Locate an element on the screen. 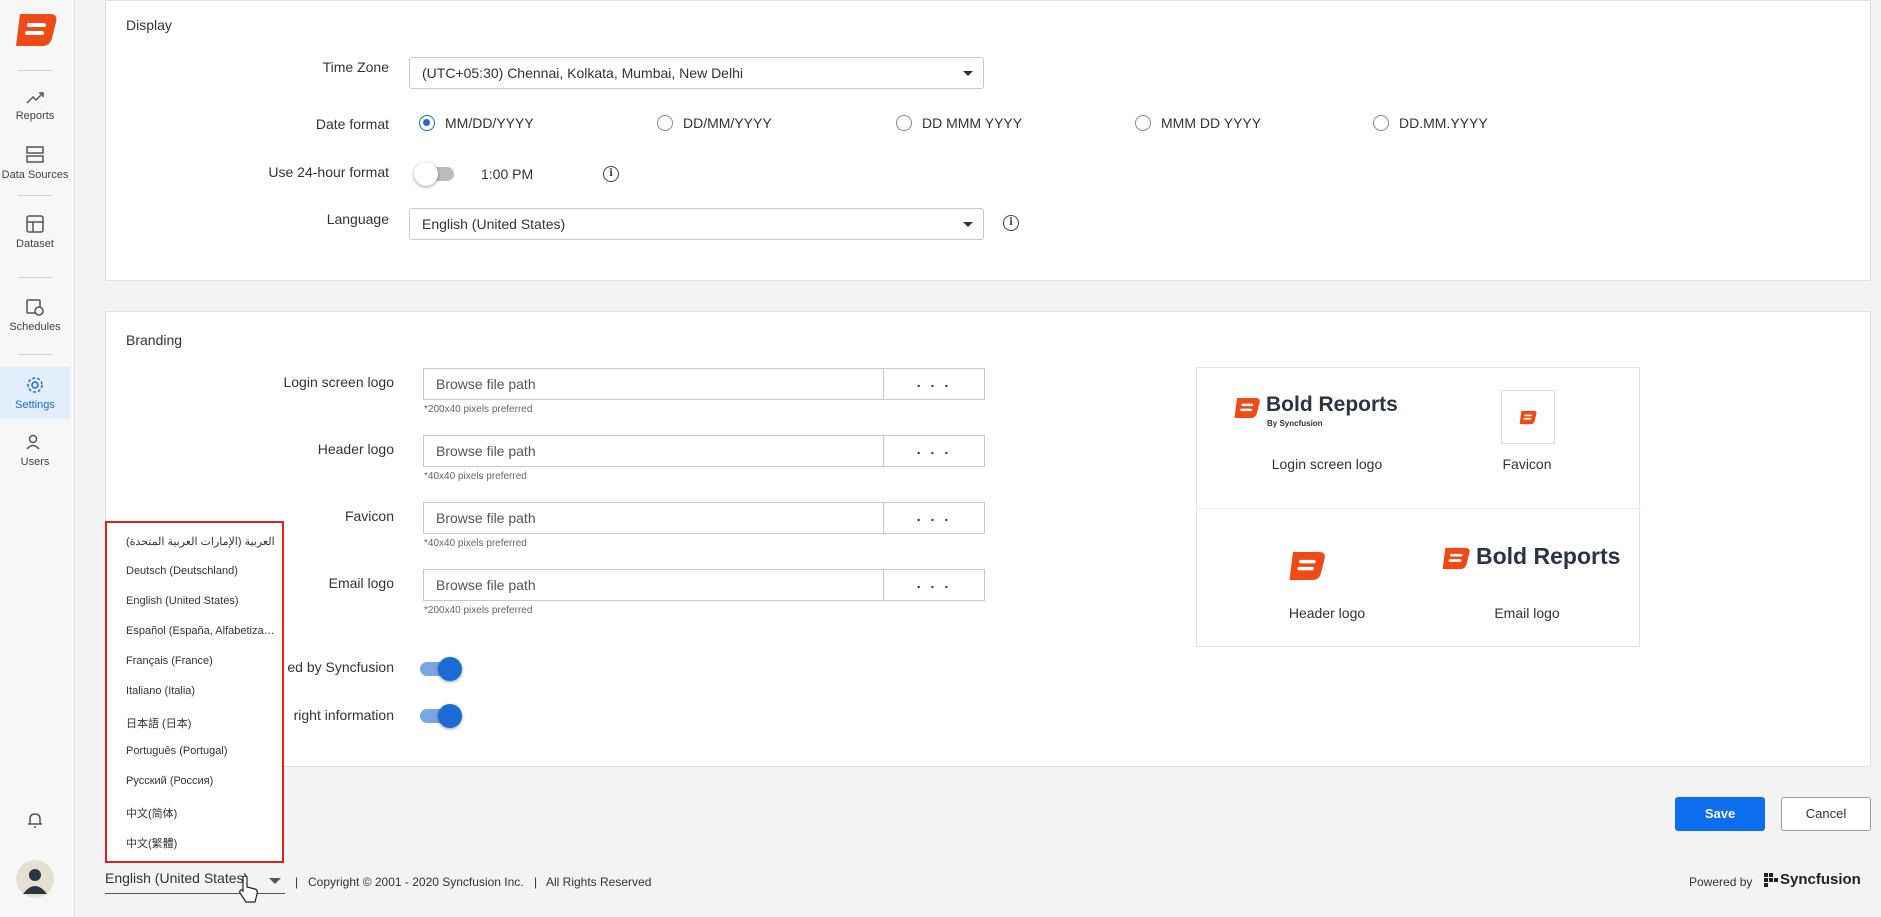  sidebar-item-reports: Reports is located at coordinates (35, 106).